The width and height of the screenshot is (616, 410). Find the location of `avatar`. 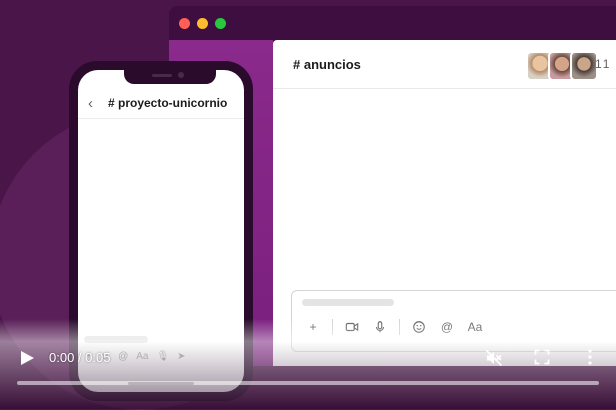

avatar is located at coordinates (584, 66).